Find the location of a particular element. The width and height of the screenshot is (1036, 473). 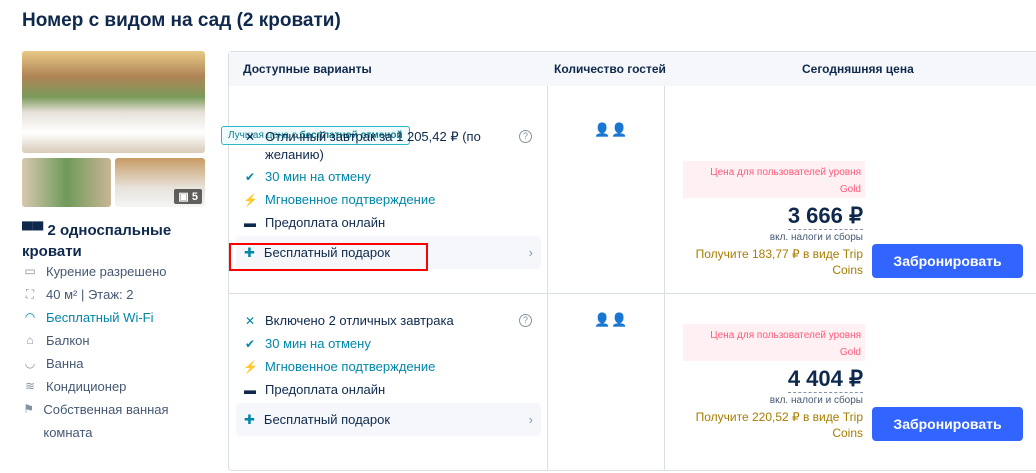

gift-icon: ✚ is located at coordinates (249, 419).